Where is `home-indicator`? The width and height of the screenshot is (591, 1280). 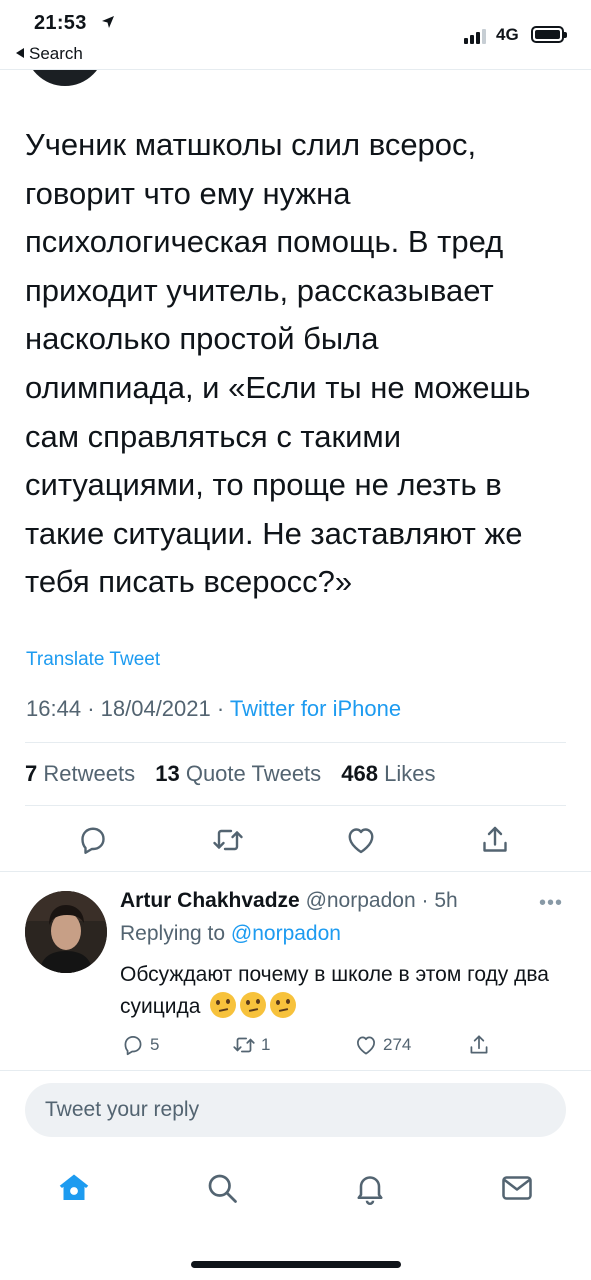
home-indicator is located at coordinates (296, 1264).